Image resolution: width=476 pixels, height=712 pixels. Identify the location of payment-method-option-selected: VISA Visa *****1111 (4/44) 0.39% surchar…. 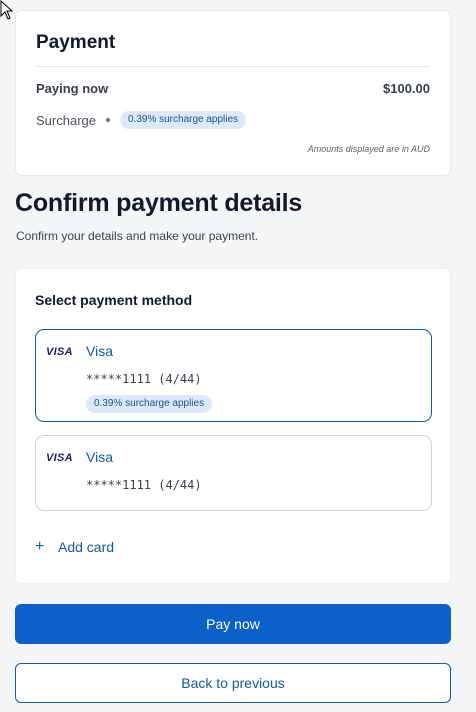
(233, 375).